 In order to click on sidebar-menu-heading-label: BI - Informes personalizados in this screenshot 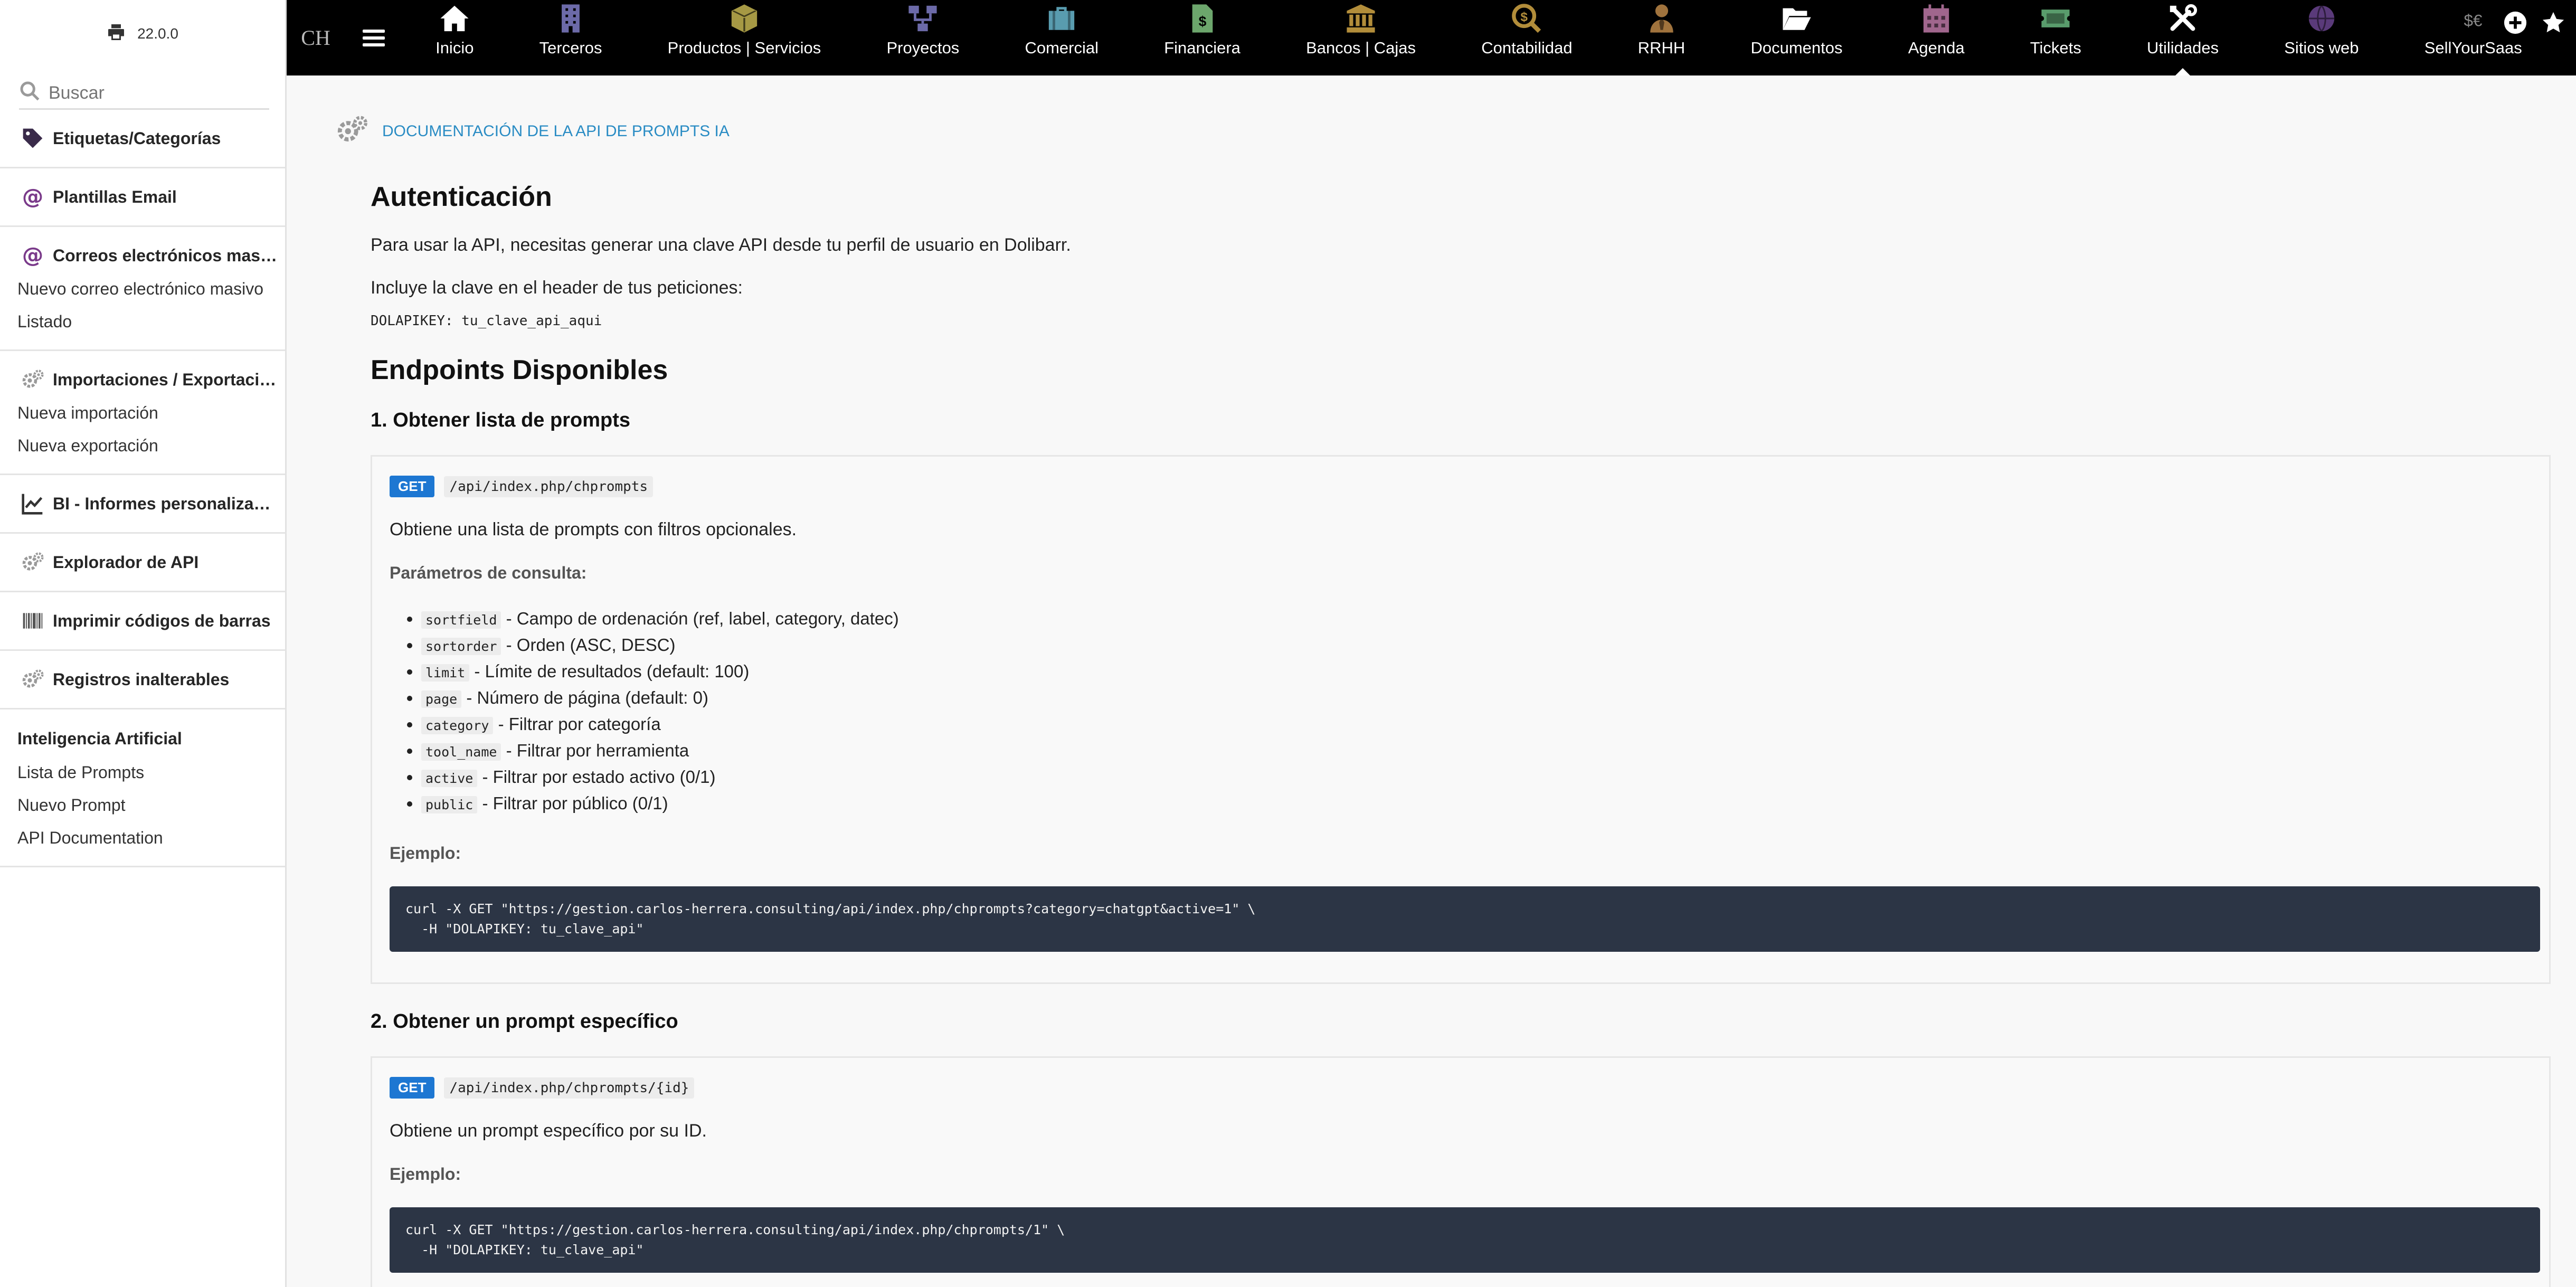, I will do `click(166, 503)`.